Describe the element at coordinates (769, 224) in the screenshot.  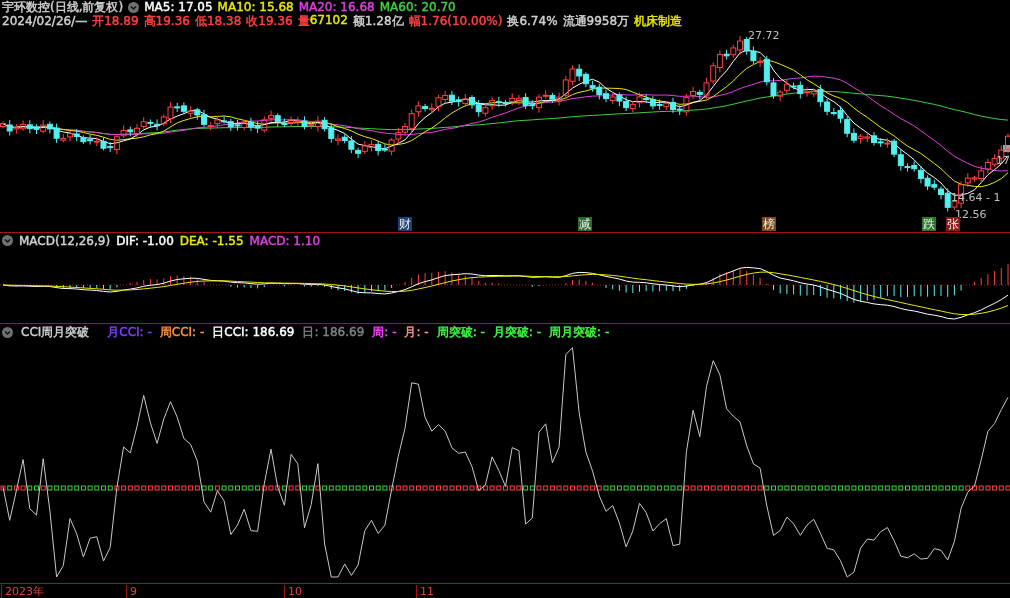
I see `event-marker: 榜` at that location.